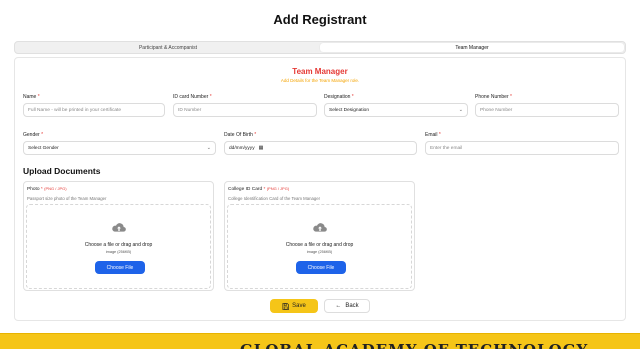  What do you see at coordinates (320, 148) in the screenshot?
I see `dob-input: dd/mm/yyyy ▦` at bounding box center [320, 148].